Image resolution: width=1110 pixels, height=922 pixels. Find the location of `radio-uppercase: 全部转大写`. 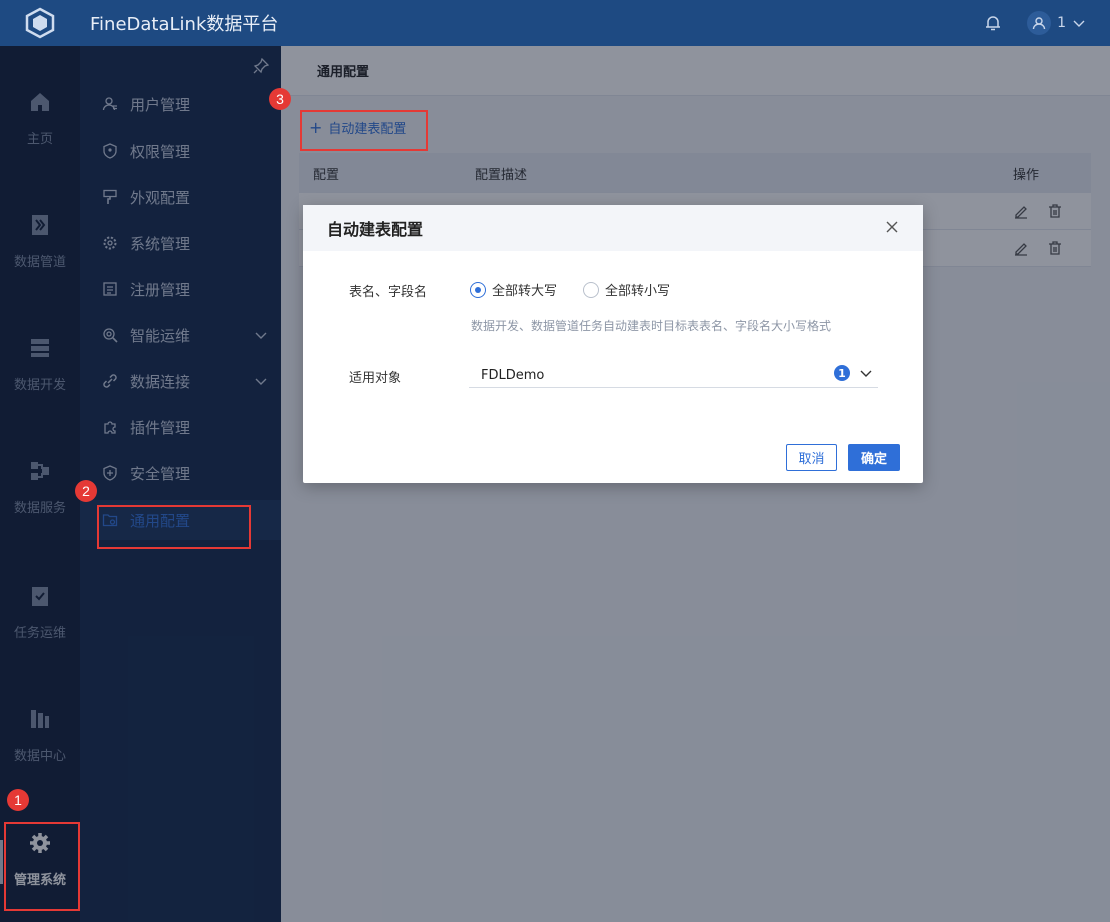

radio-uppercase: 全部转大写 is located at coordinates (513, 289).